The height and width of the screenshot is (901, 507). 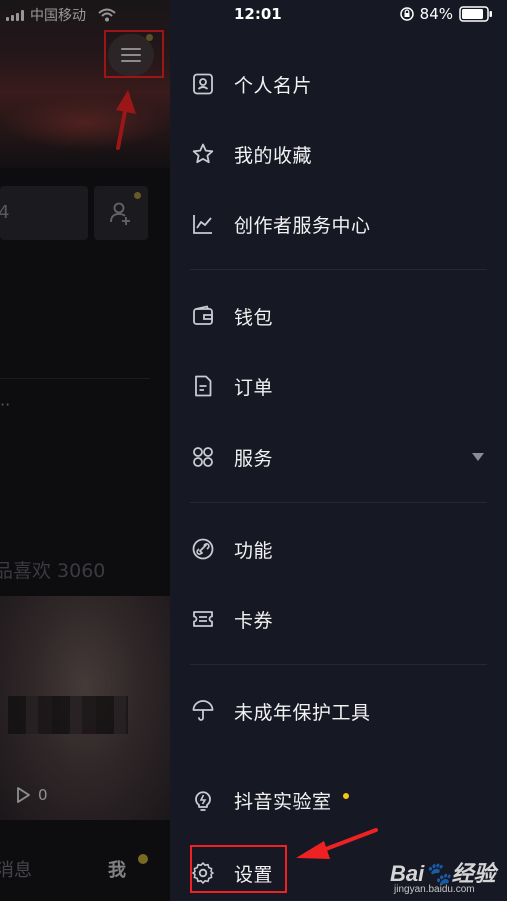 What do you see at coordinates (203, 800) in the screenshot?
I see `lightbulb-icon` at bounding box center [203, 800].